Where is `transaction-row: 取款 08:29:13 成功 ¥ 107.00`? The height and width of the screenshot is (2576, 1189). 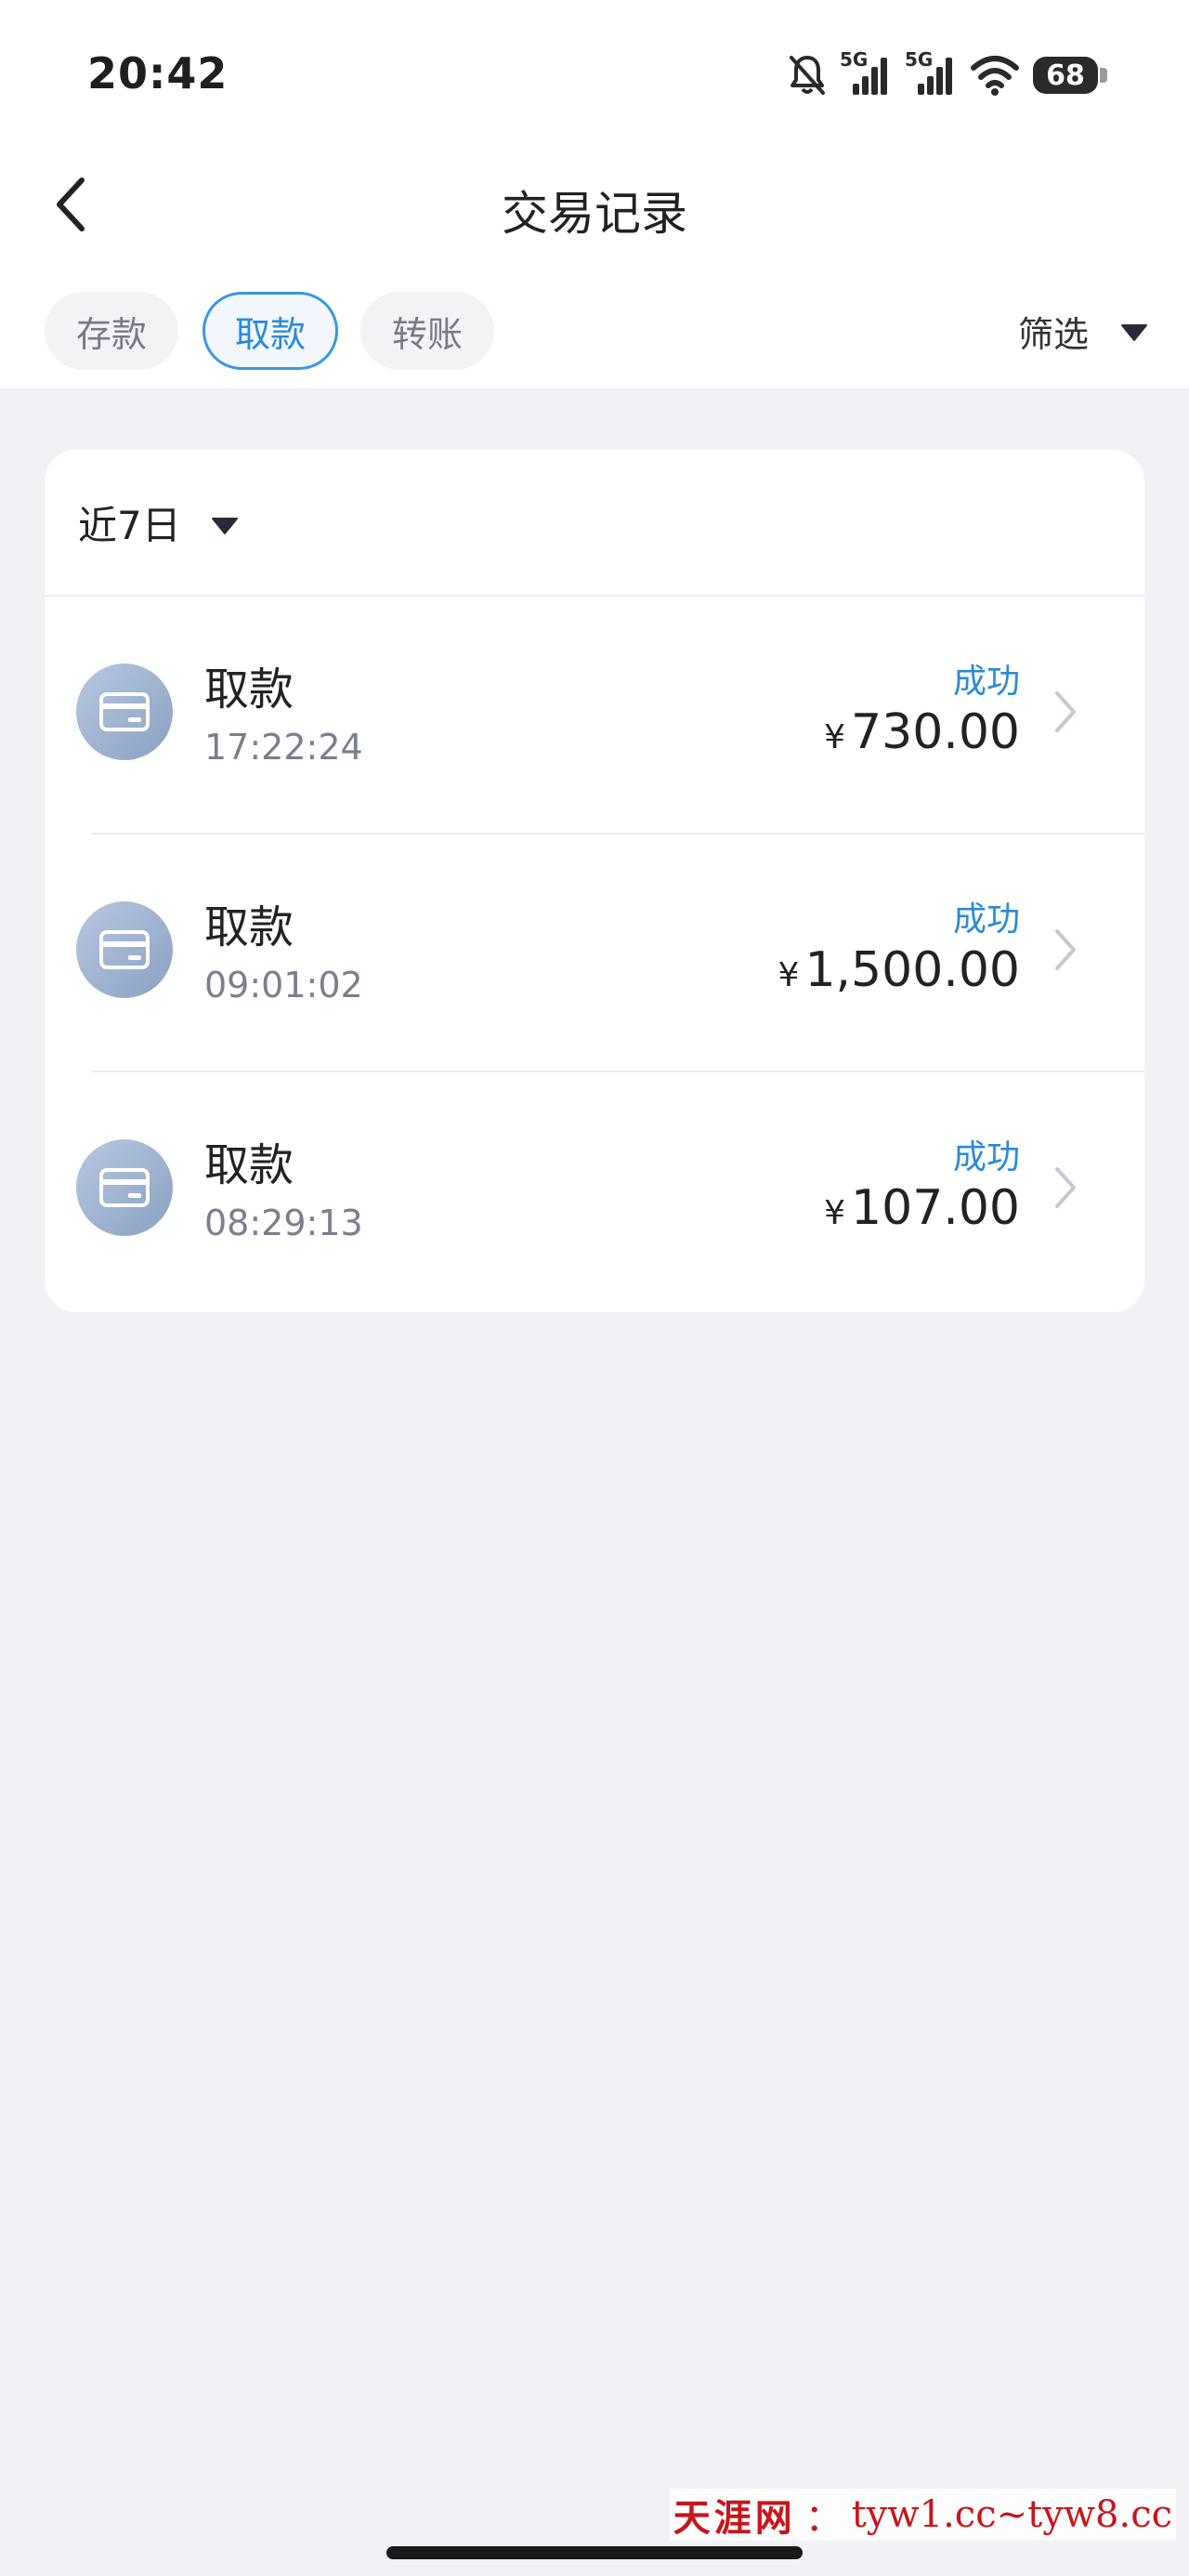 transaction-row: 取款 08:29:13 成功 ¥ 107.00 is located at coordinates (594, 1191).